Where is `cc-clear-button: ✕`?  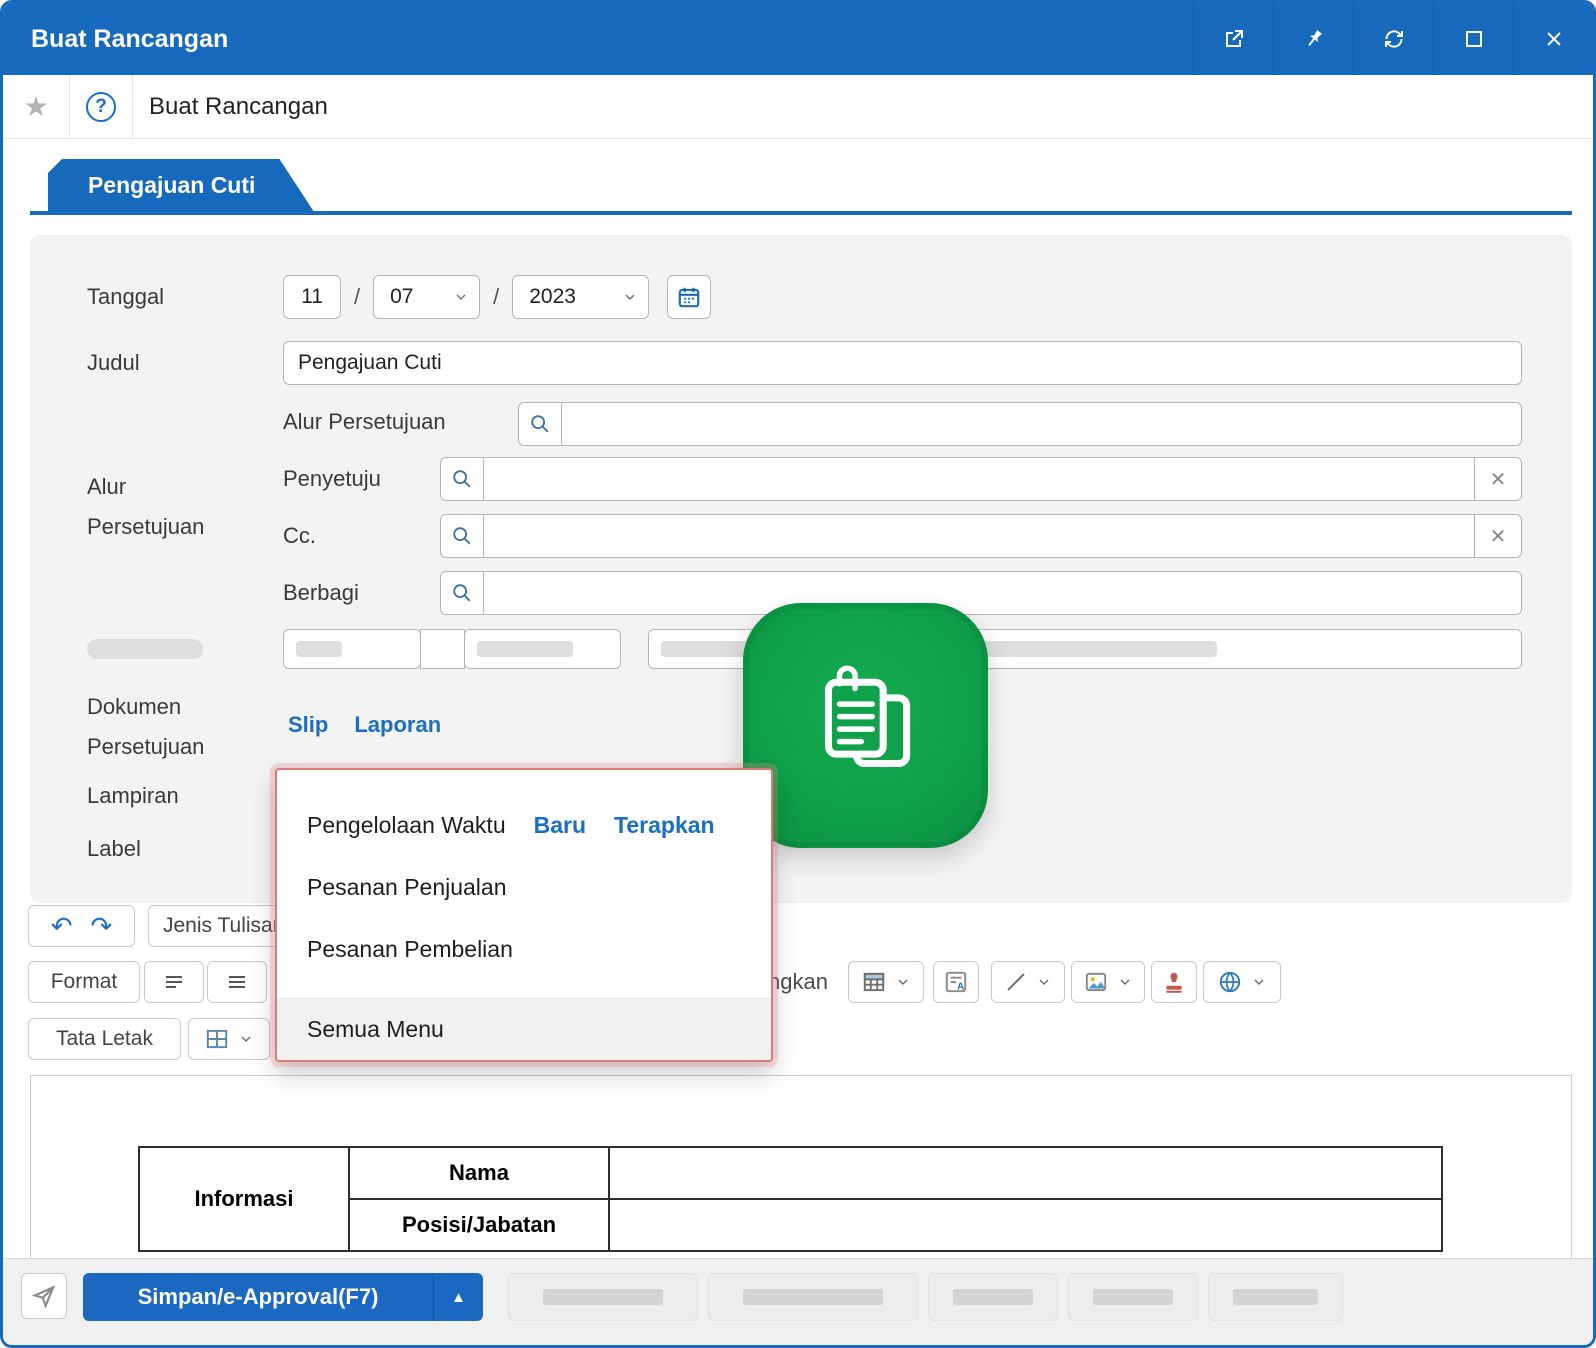 cc-clear-button: ✕ is located at coordinates (1498, 536).